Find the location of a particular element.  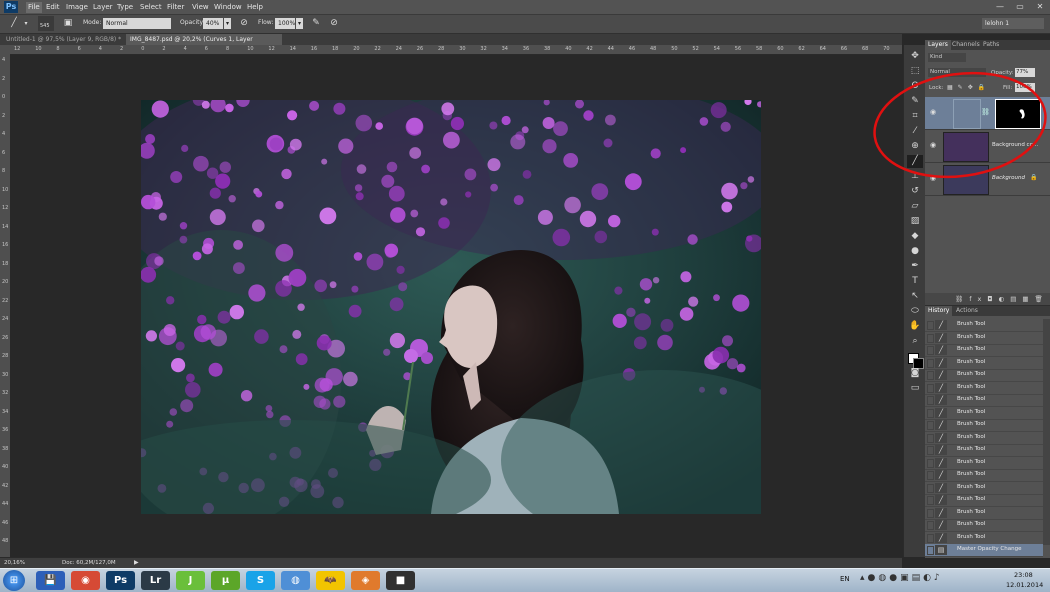

layer-filter-select: Kind is located at coordinates (947, 57).